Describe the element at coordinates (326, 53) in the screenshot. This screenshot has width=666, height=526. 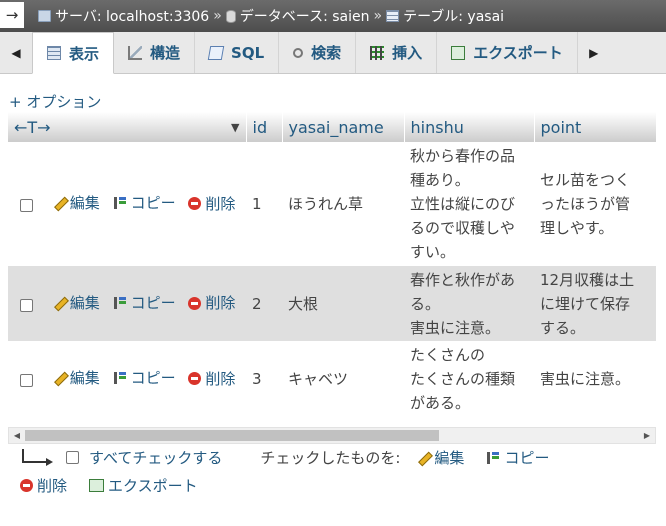
I see `tab-label: 検索` at that location.